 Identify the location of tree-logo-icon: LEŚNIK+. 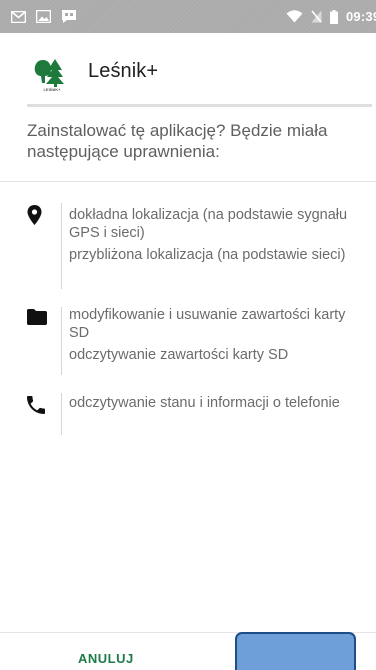
(49, 75).